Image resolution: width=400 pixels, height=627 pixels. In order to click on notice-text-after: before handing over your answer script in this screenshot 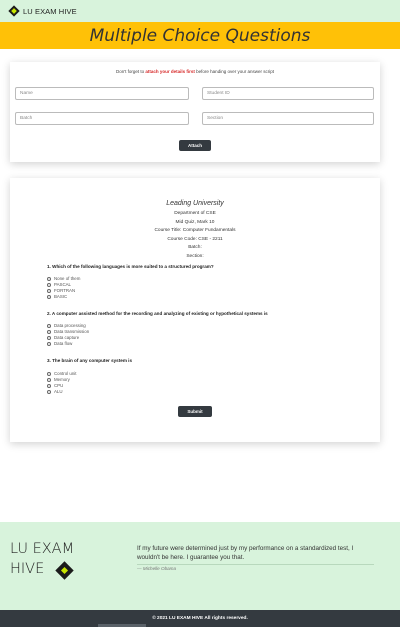, I will do `click(234, 71)`.